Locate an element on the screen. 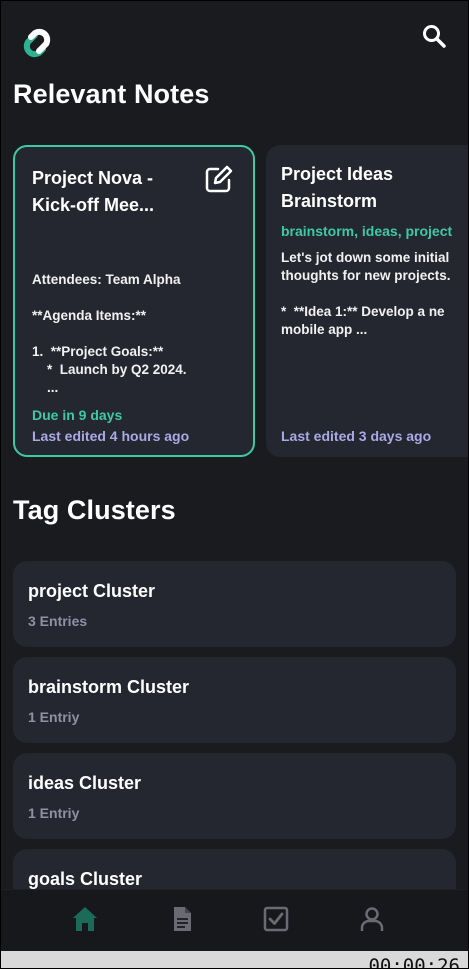  cluster-name: goals Cluster is located at coordinates (85, 879).